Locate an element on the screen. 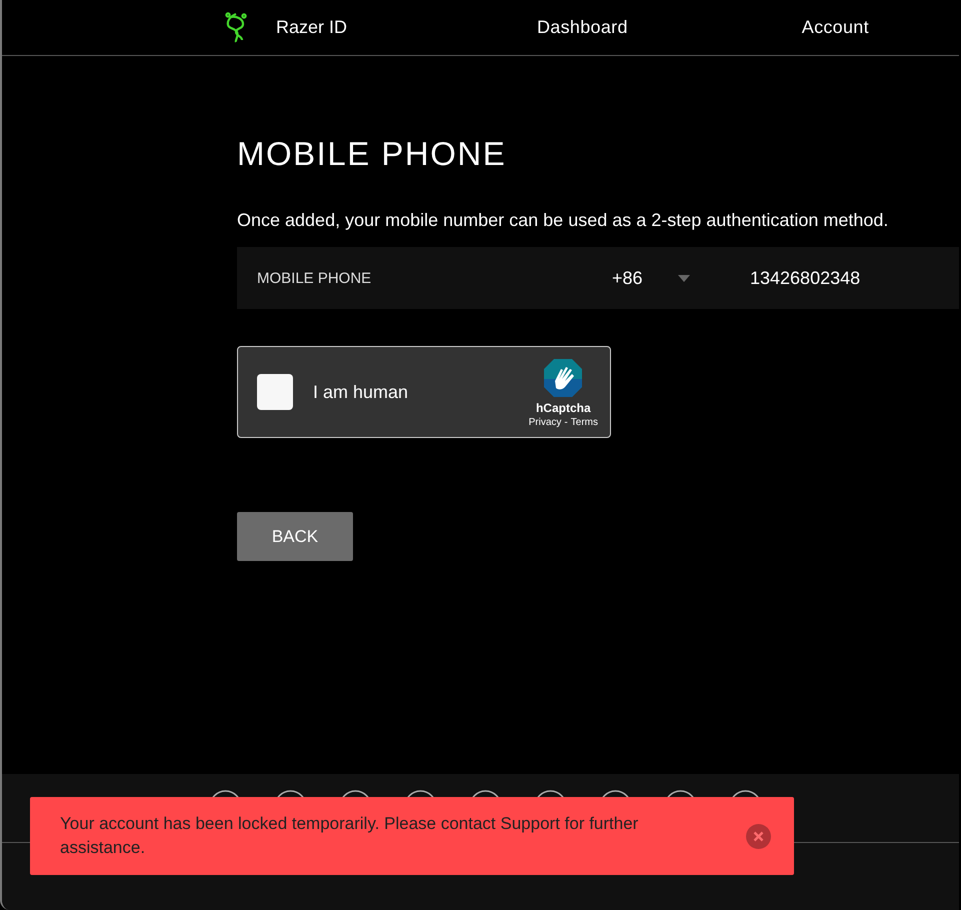 This screenshot has width=961, height=910. phone-number-field: 13426802348 is located at coordinates (850, 278).